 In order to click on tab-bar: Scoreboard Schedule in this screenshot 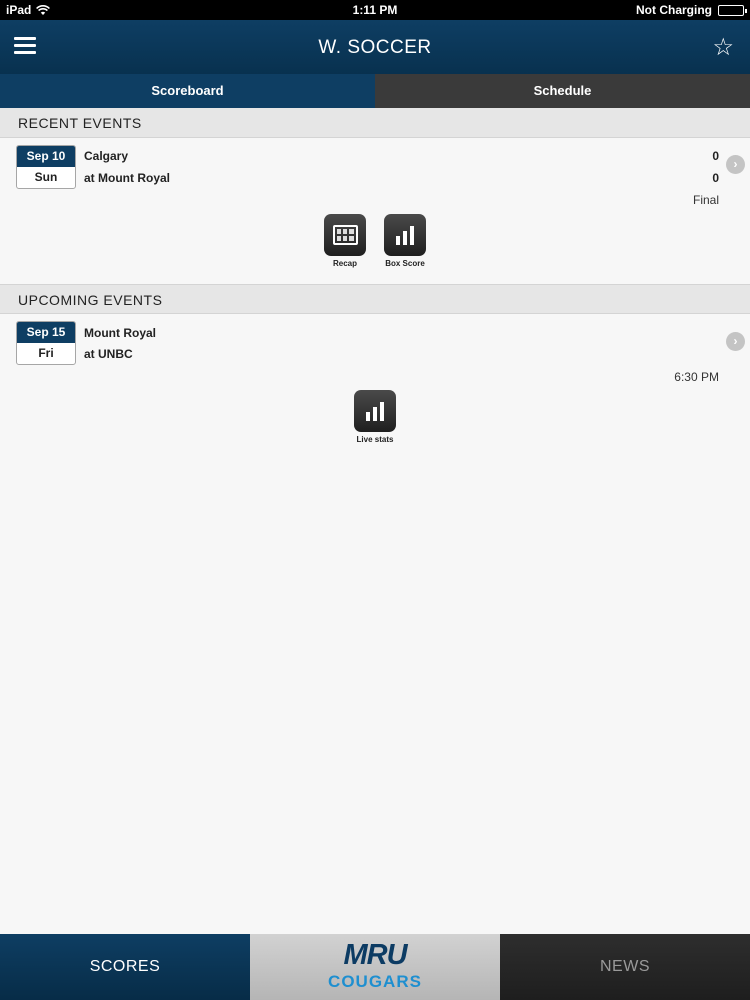, I will do `click(375, 91)`.